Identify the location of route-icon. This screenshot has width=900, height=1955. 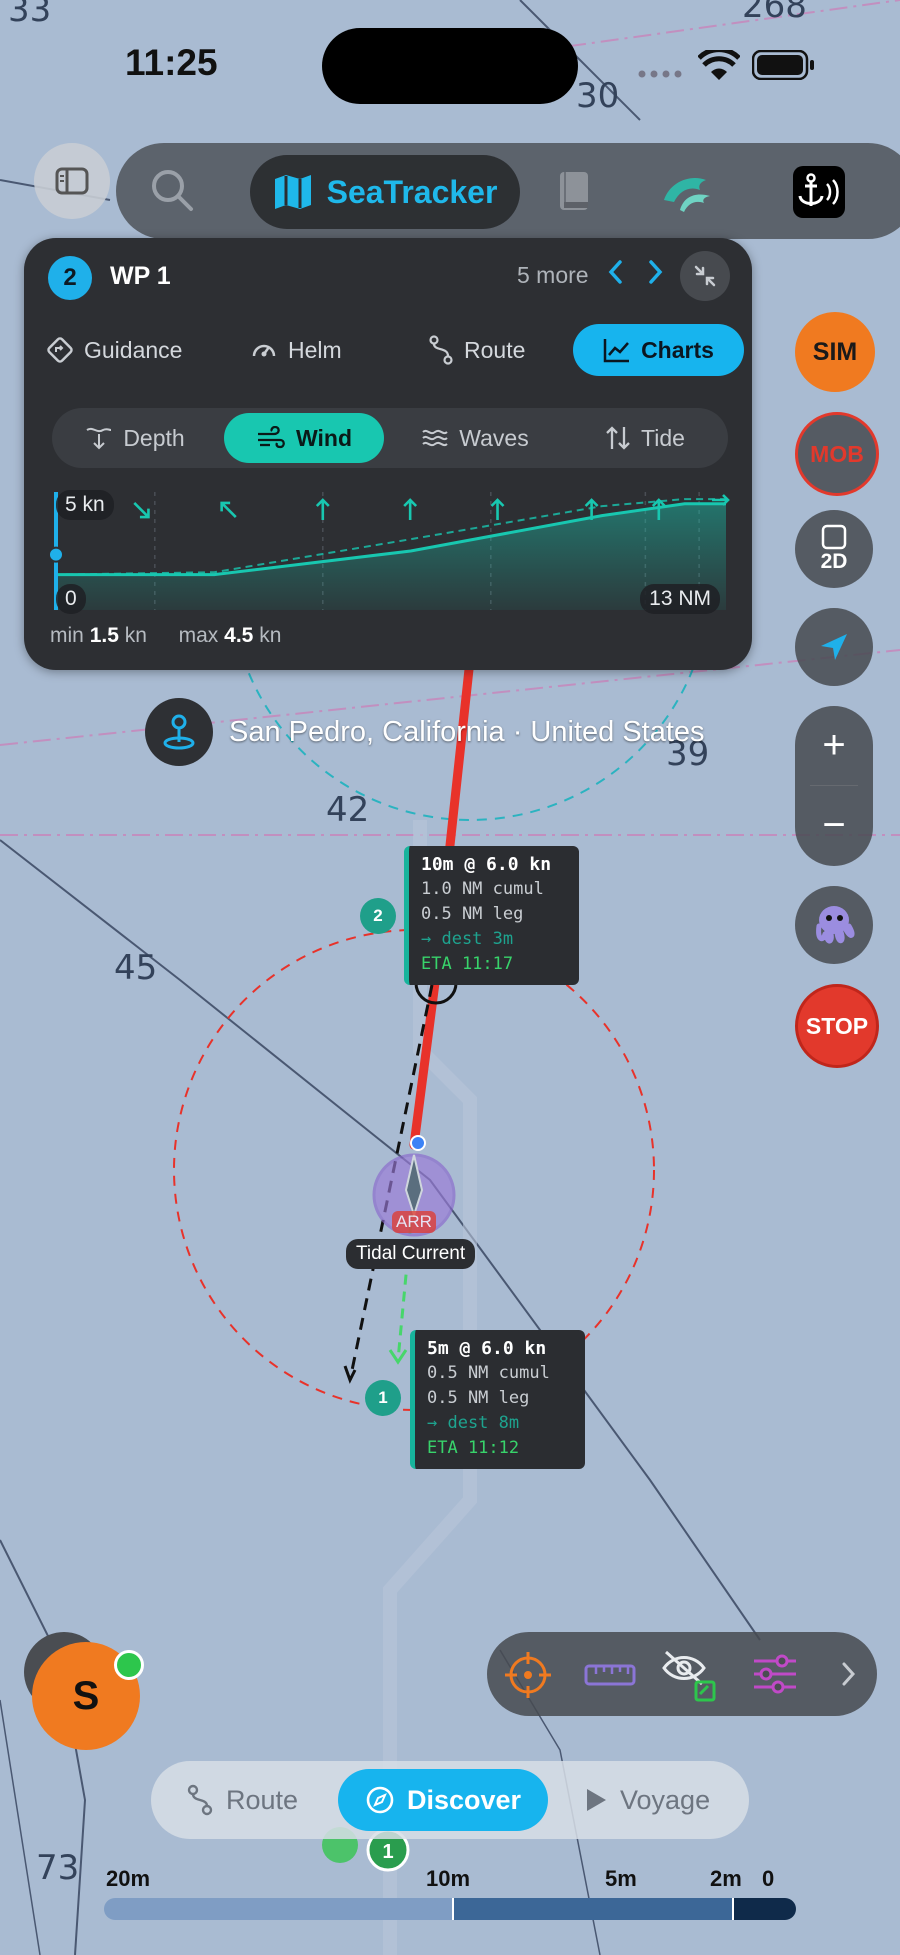
(200, 1800).